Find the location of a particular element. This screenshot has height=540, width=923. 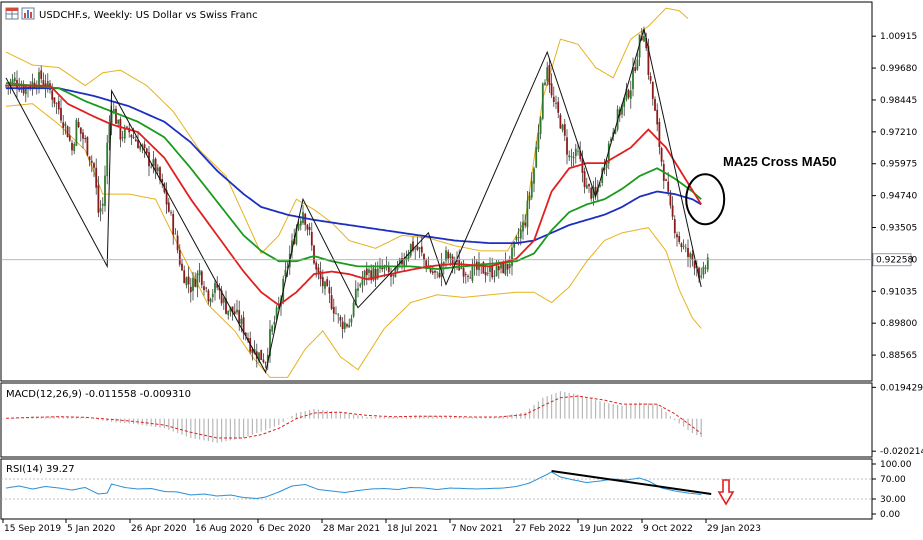

price-tick-label: 0.95975 is located at coordinates (898, 165).